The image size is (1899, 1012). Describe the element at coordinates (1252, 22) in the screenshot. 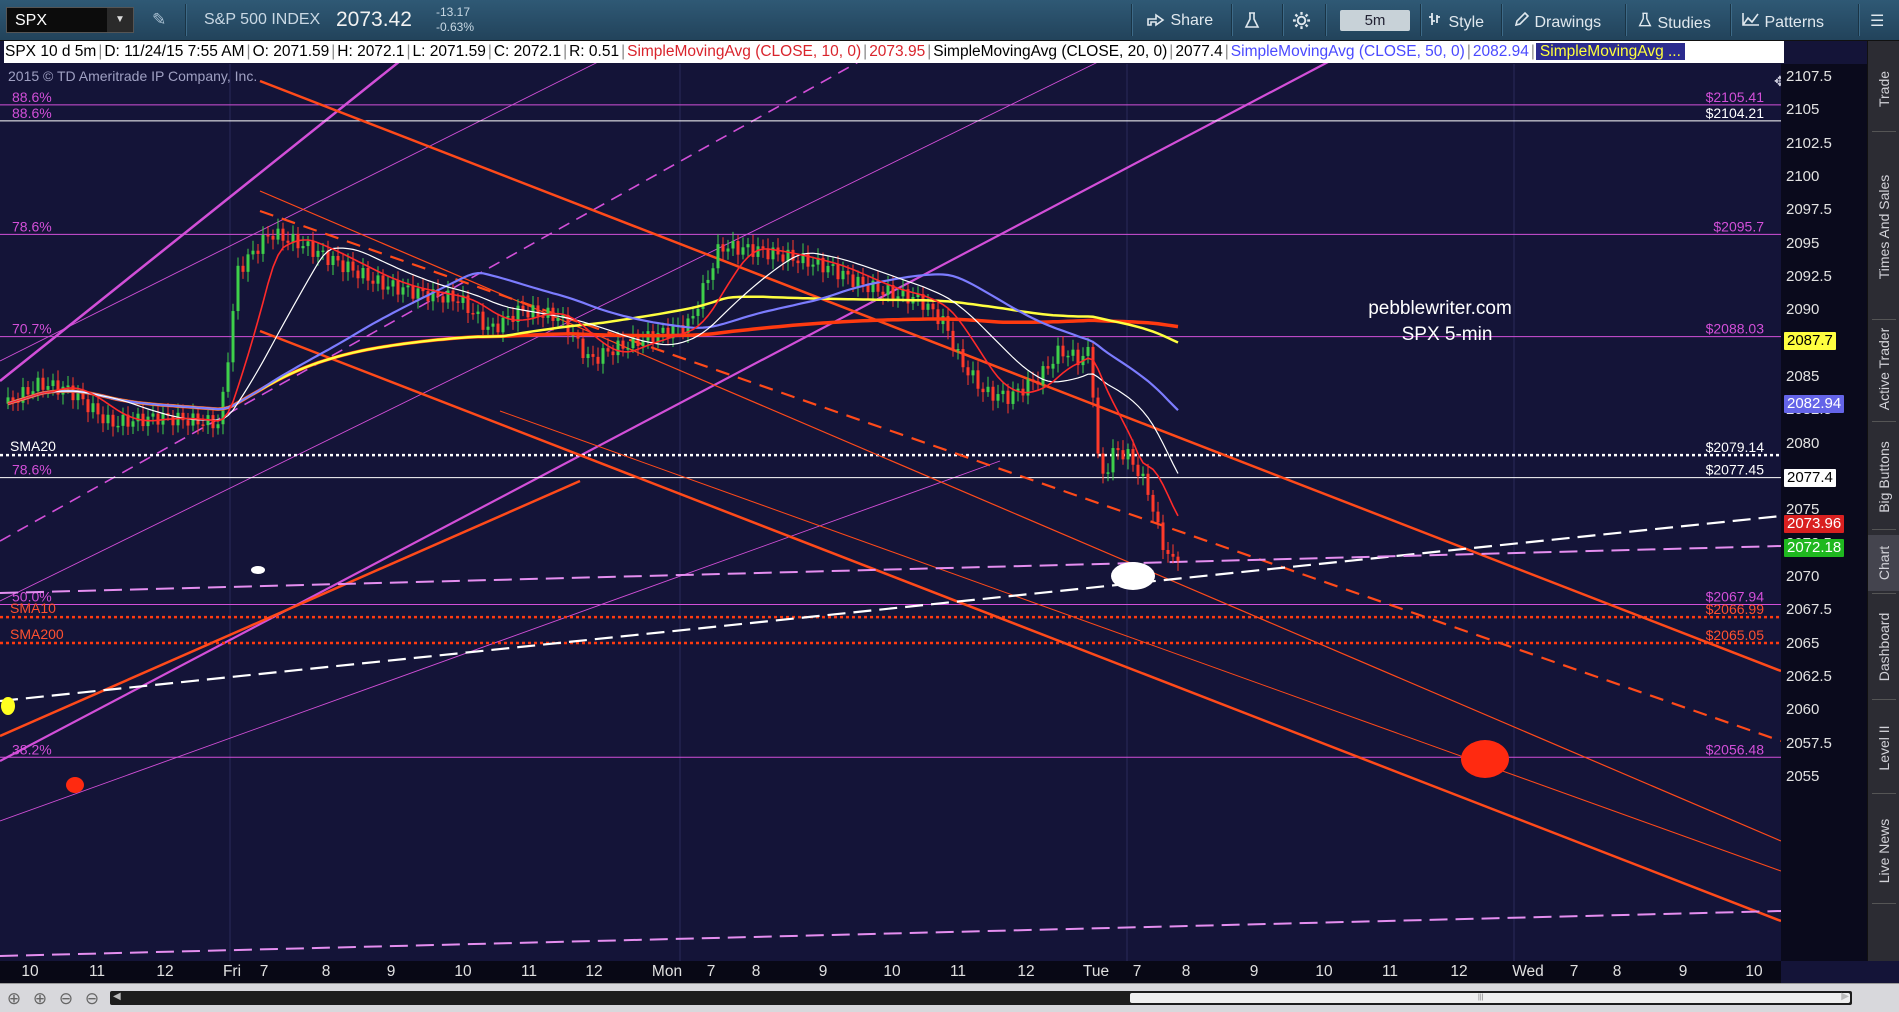

I see `flask-button` at that location.